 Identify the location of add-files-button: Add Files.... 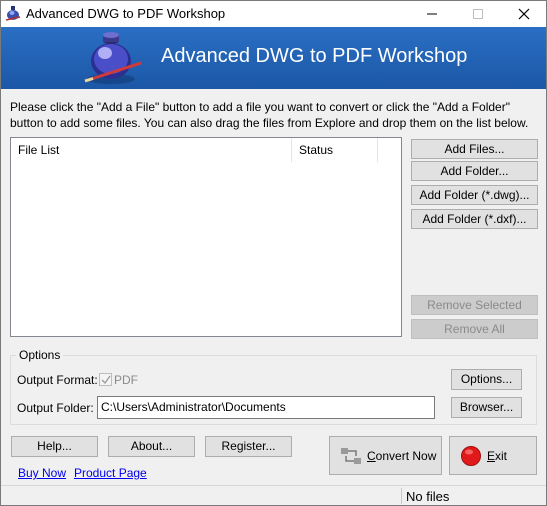
(474, 149).